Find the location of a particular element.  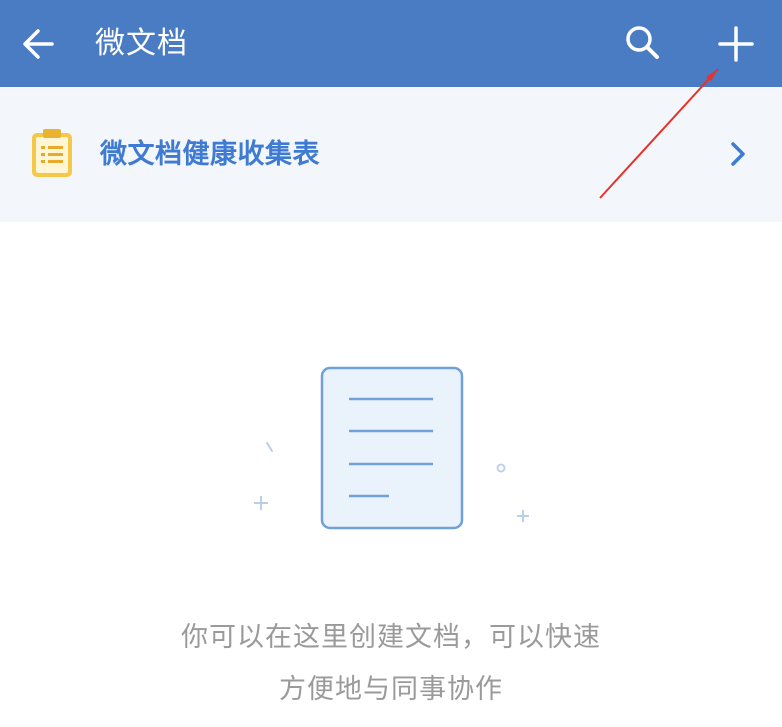

search-icon is located at coordinates (642, 42).